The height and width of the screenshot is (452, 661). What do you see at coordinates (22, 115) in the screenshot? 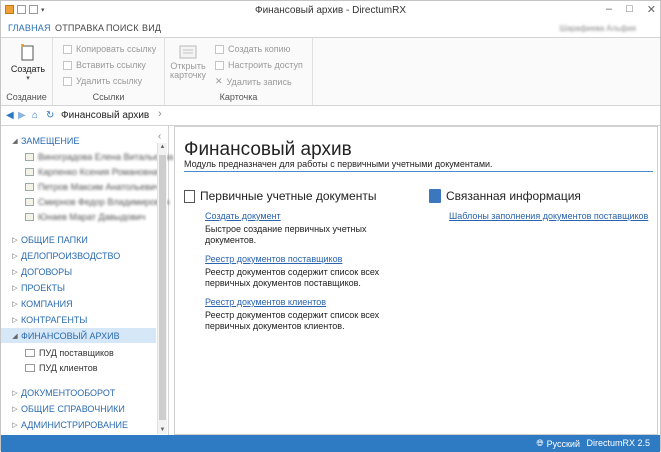
I see `forward-arrow-icon: ▶` at bounding box center [22, 115].